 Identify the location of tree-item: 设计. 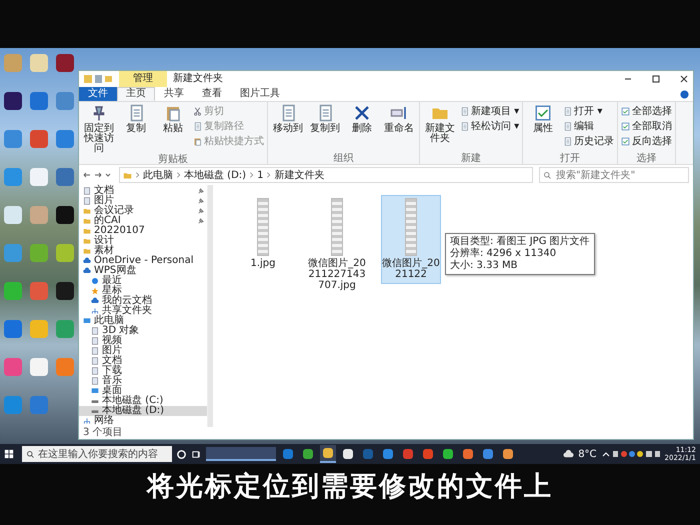
(143, 241).